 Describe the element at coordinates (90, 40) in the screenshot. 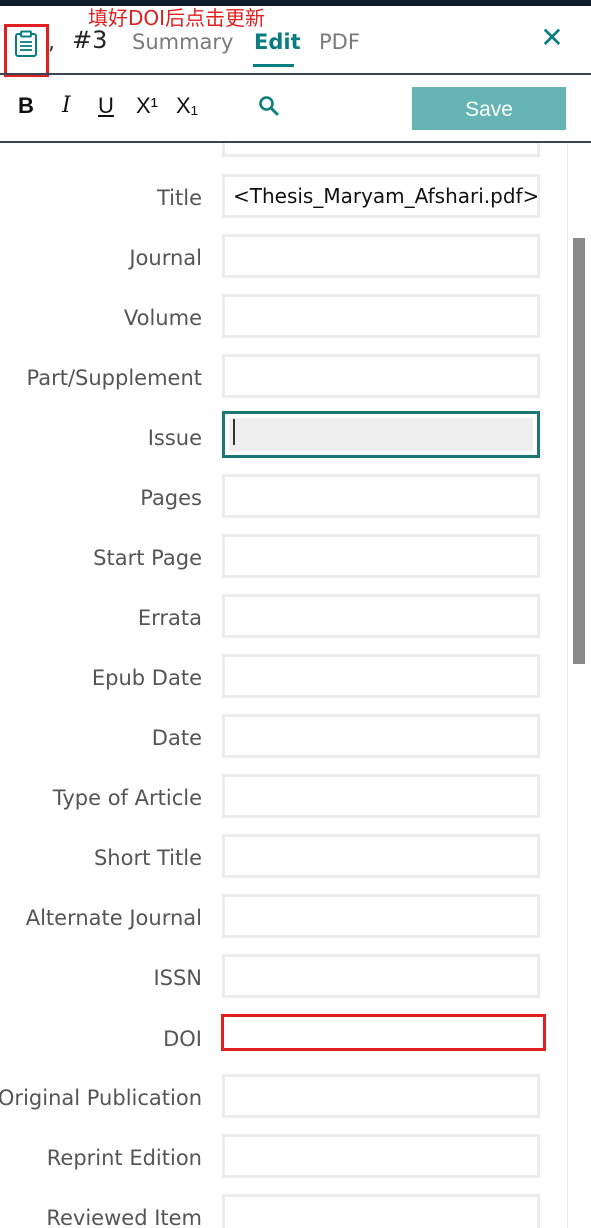

I see `reference-number: #3` at that location.